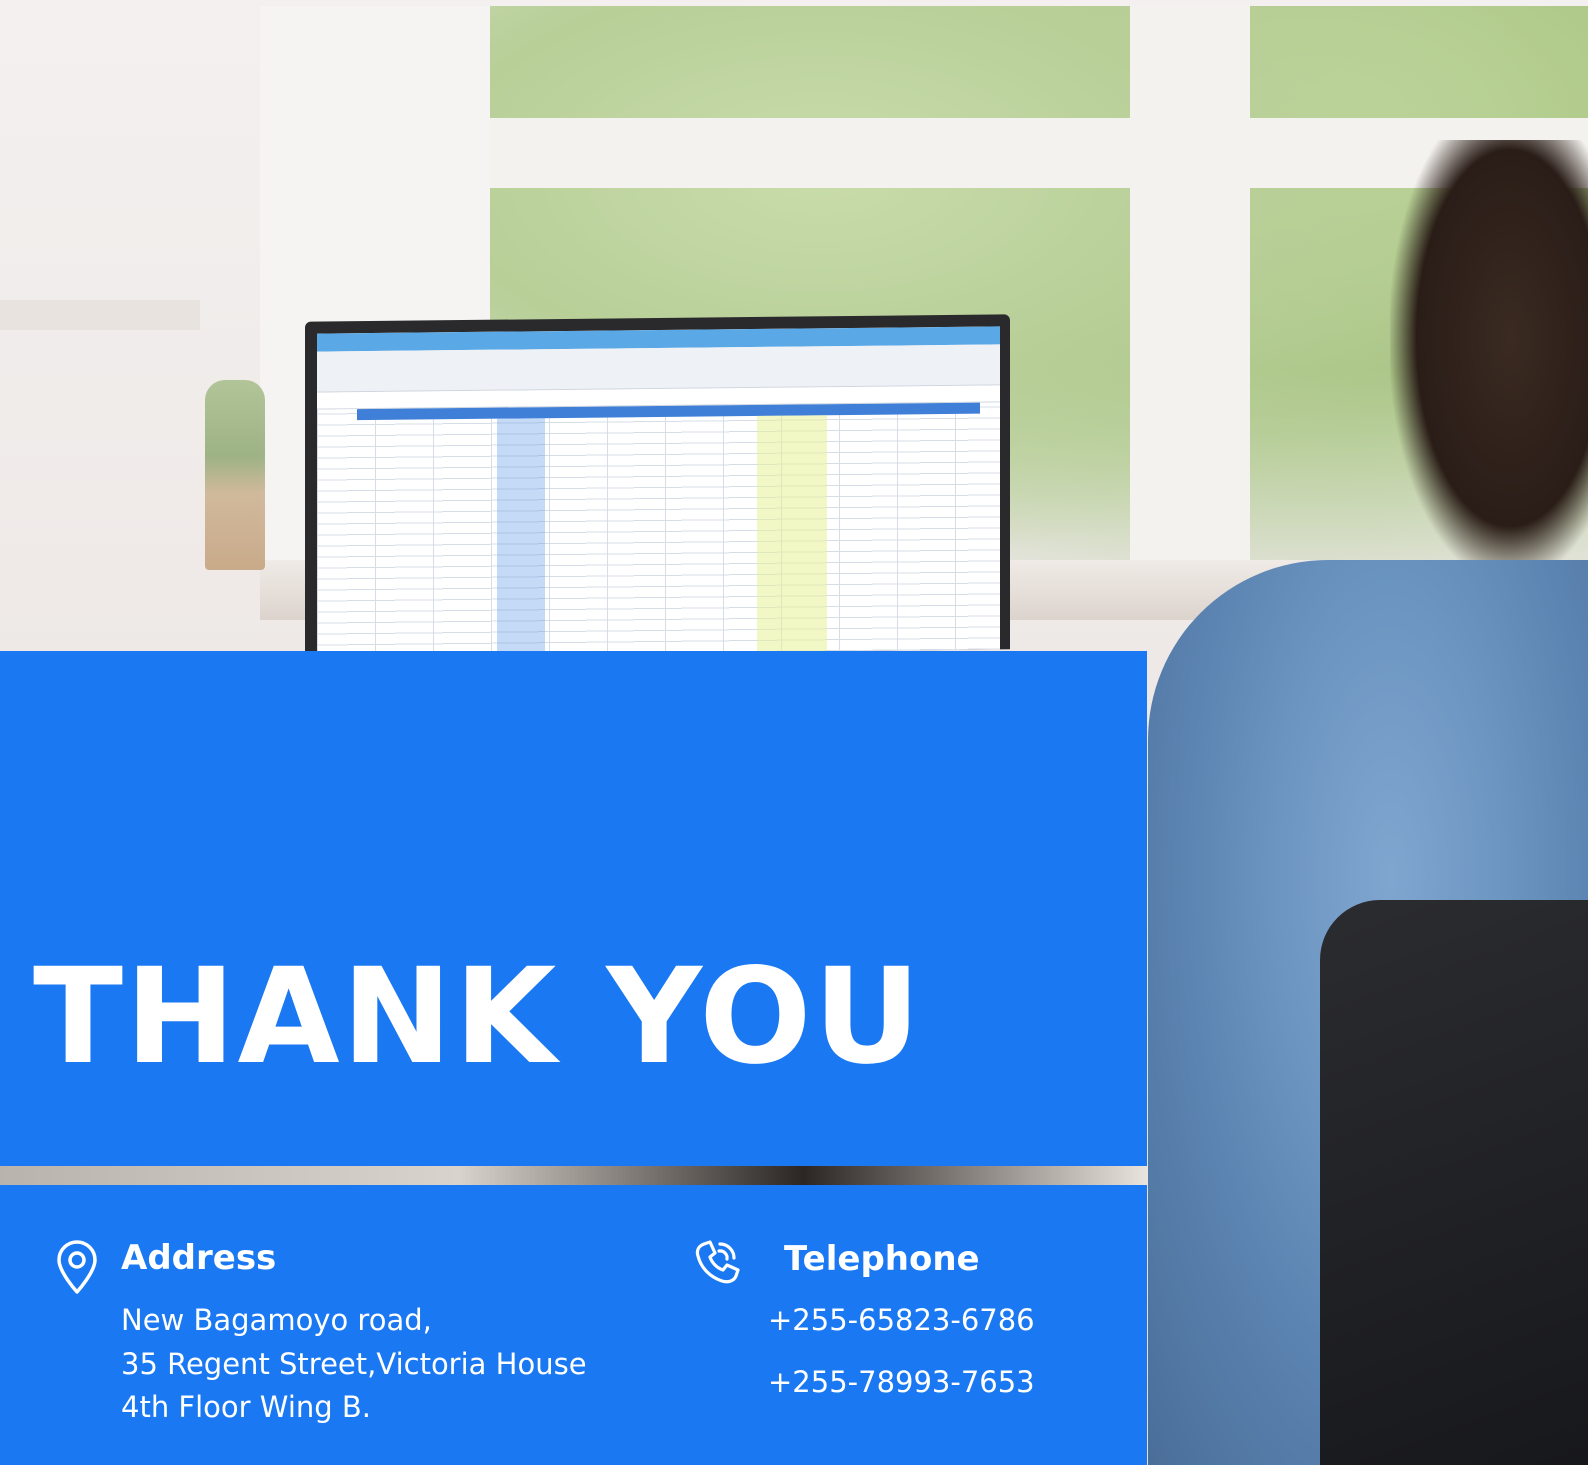  I want to click on phone-number: +255-65823-6786, so click(901, 1320).